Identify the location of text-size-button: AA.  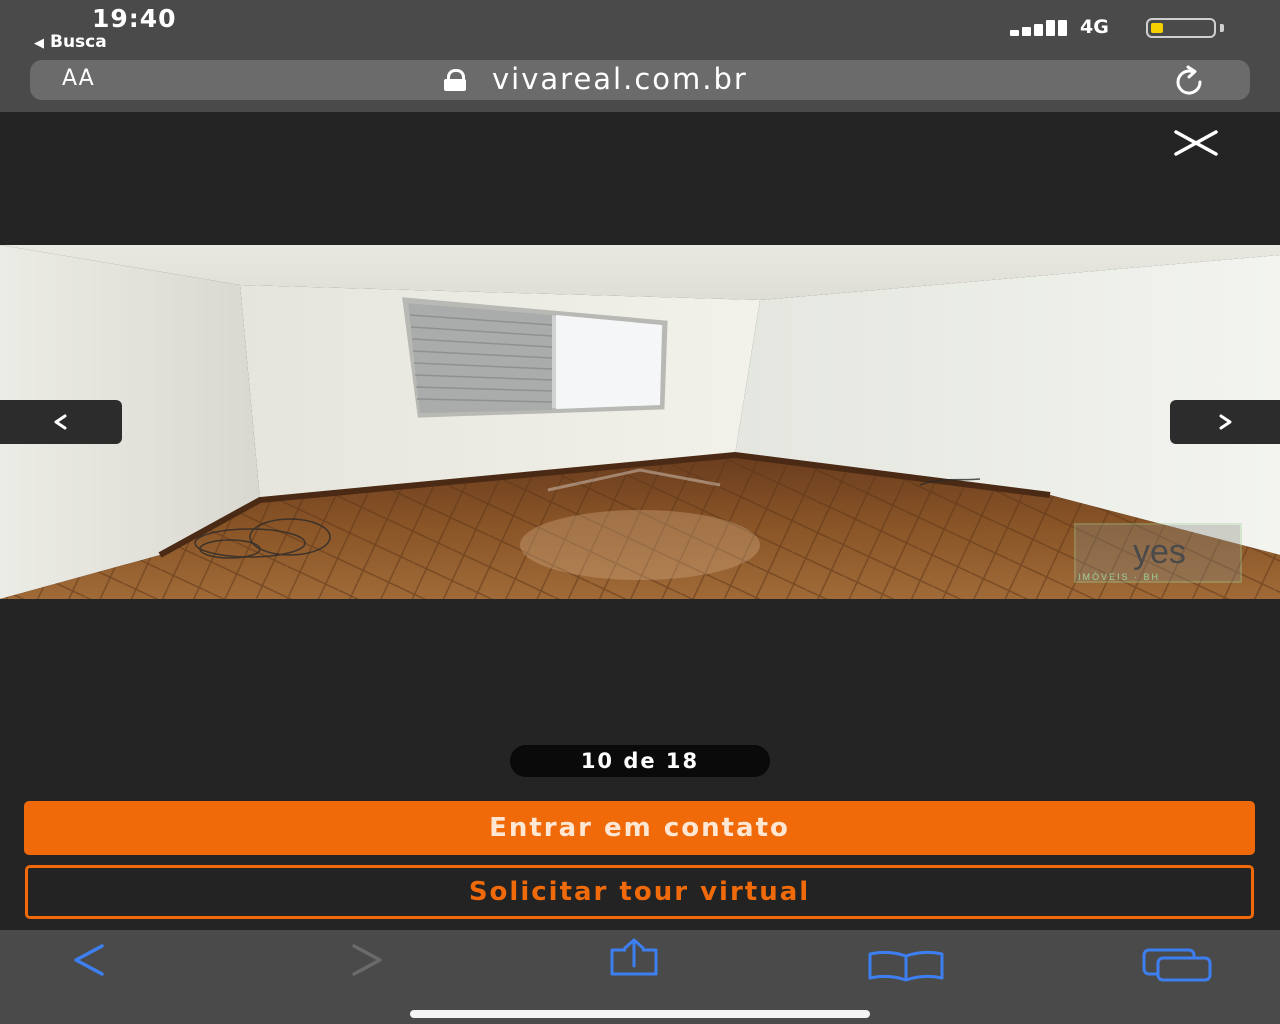
(78, 78).